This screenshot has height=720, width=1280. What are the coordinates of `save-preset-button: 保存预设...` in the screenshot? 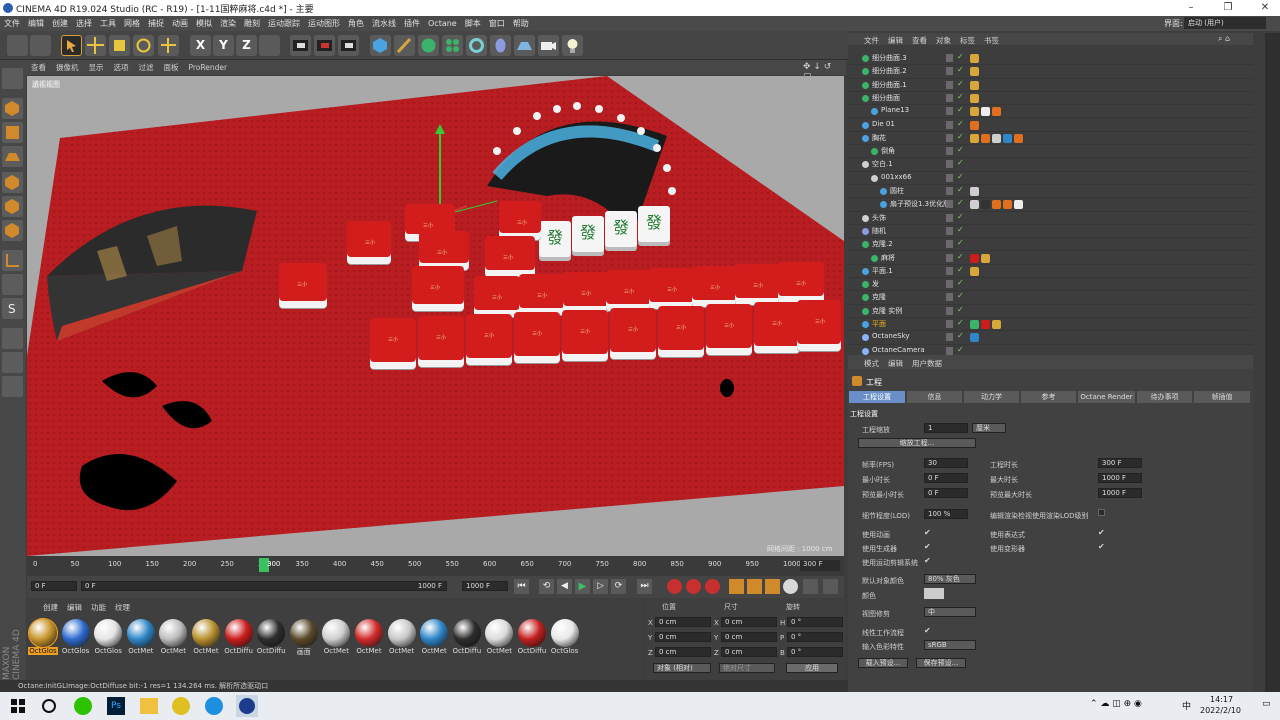 It's located at (941, 663).